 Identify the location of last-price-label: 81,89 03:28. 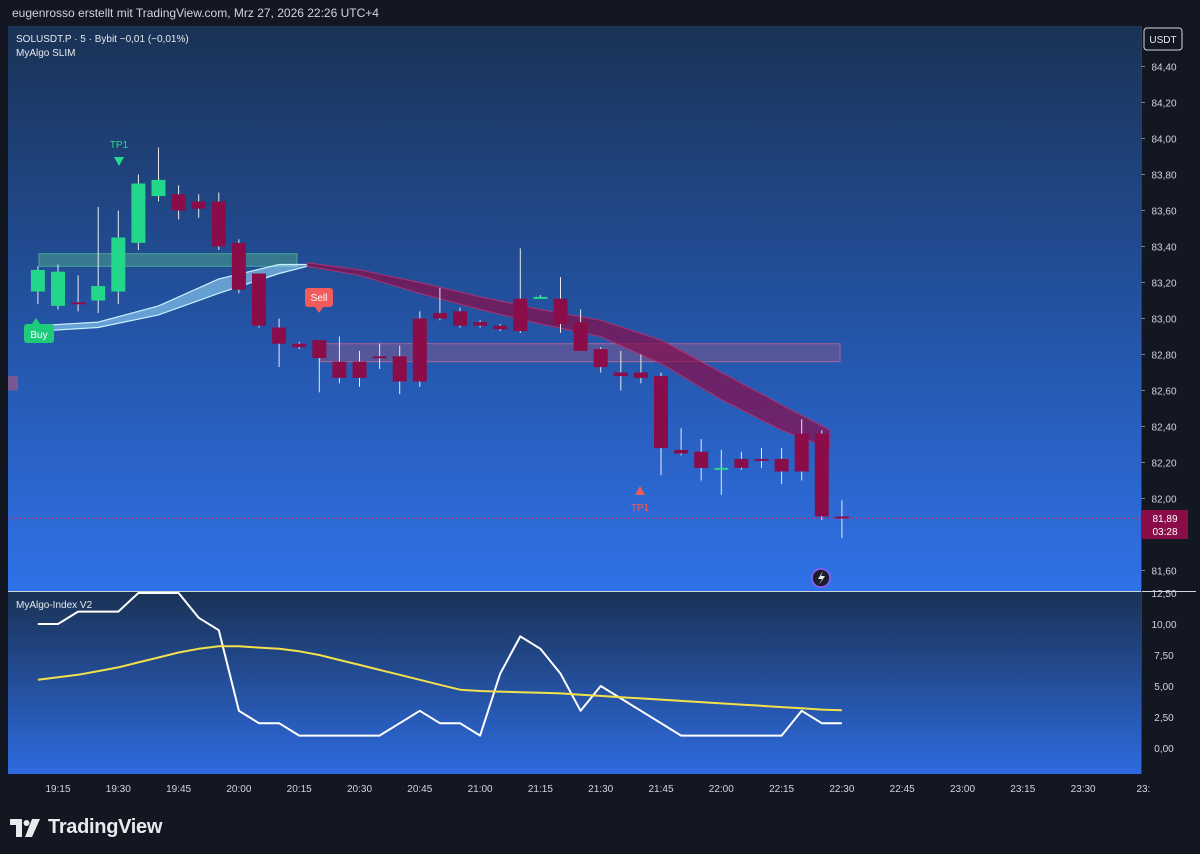
(1165, 524).